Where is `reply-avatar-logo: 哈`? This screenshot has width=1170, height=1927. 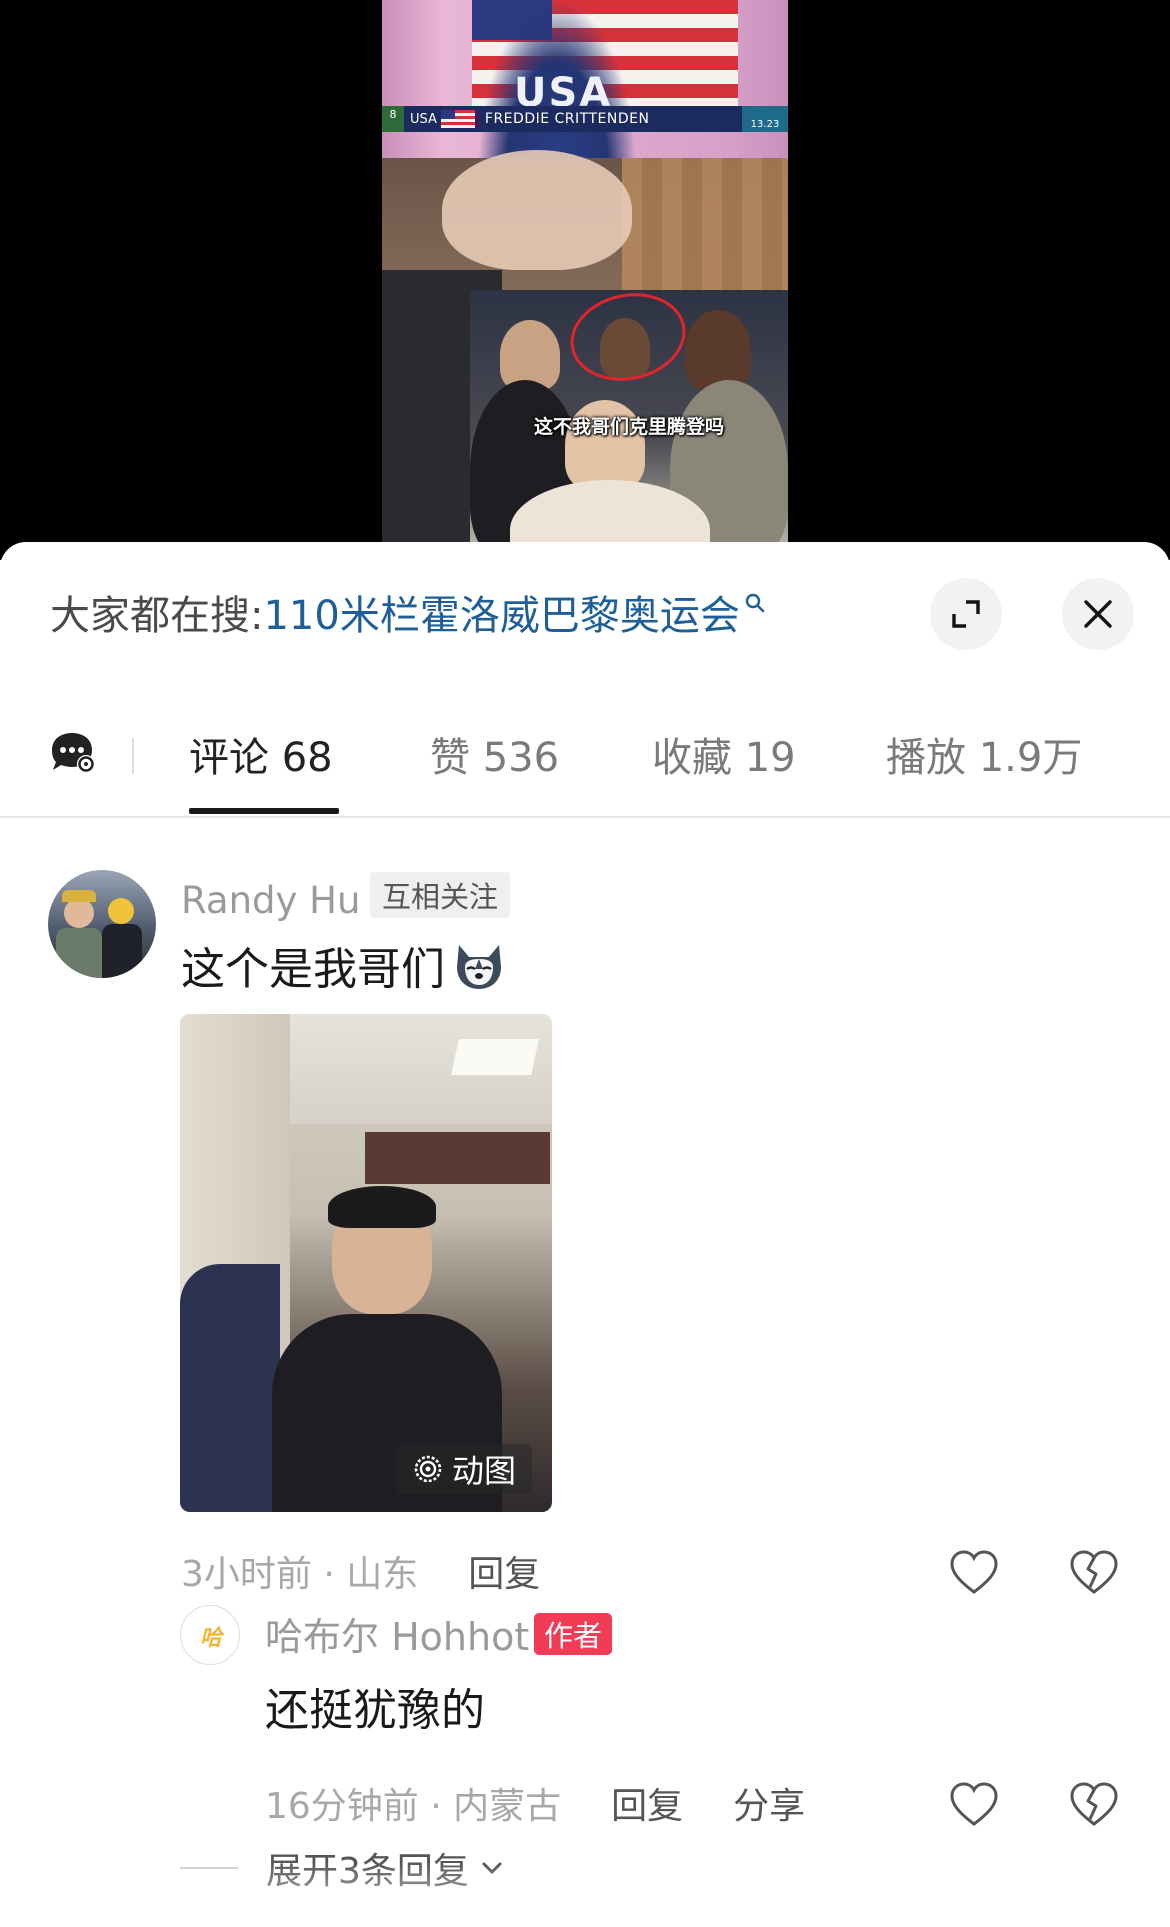 reply-avatar-logo: 哈 is located at coordinates (211, 1636).